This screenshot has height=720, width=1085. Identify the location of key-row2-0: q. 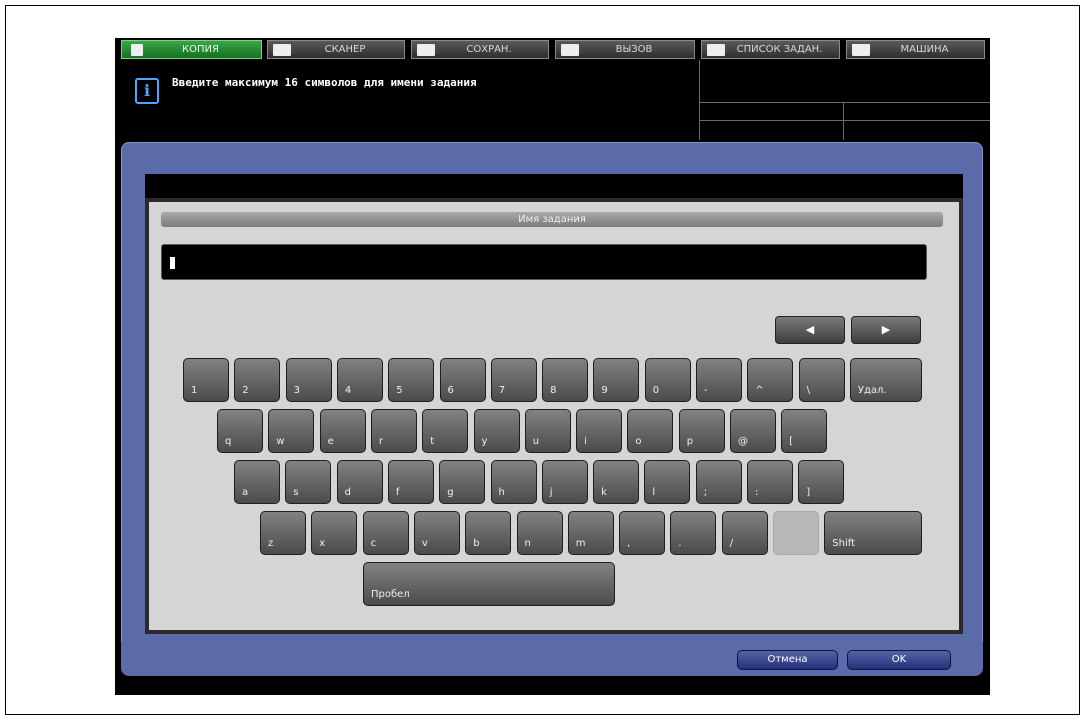
(240, 431).